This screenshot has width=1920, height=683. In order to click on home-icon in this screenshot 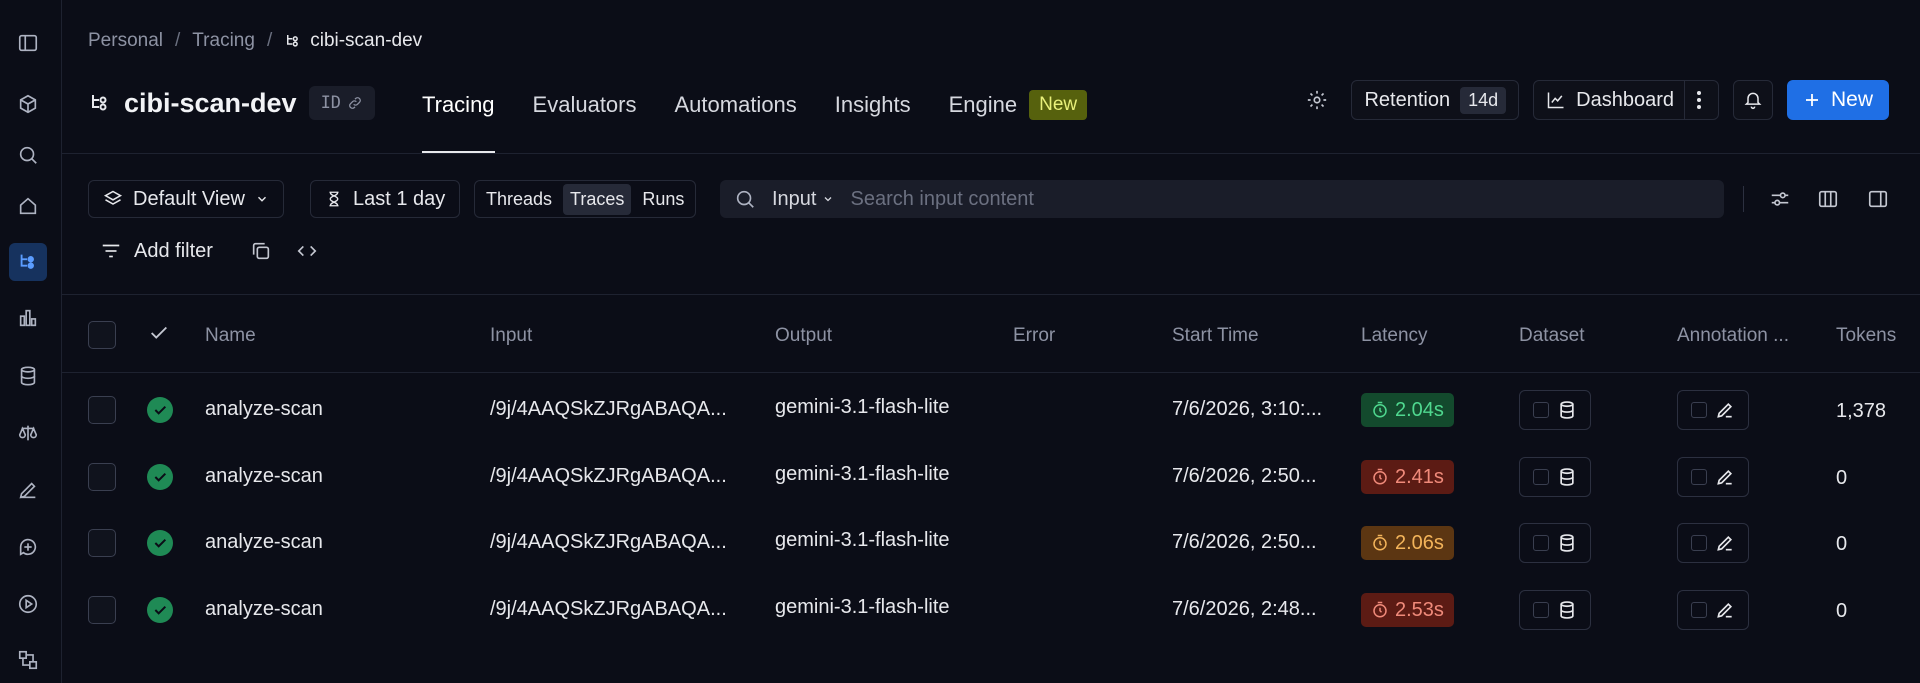, I will do `click(28, 206)`.